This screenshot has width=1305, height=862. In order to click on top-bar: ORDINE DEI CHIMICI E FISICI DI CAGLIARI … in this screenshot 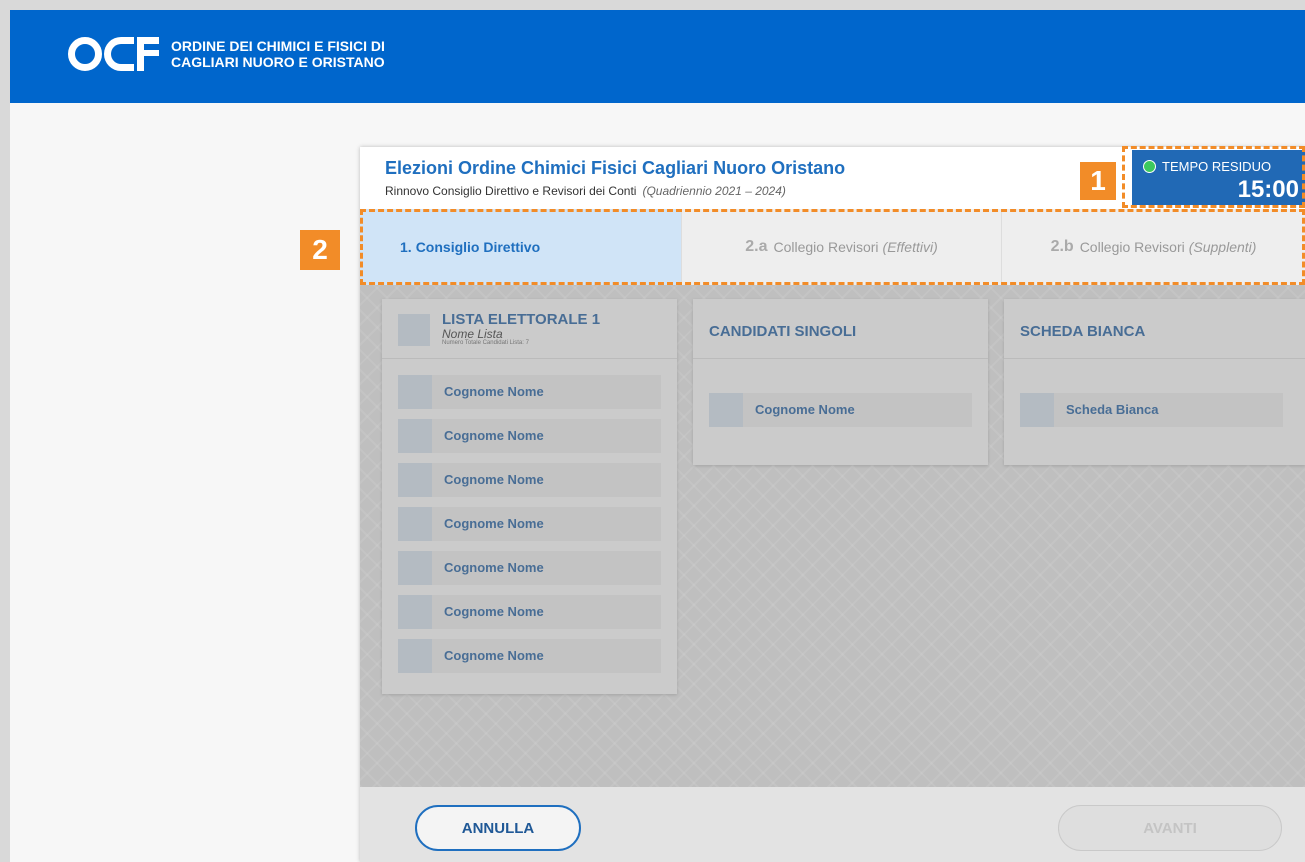, I will do `click(657, 56)`.